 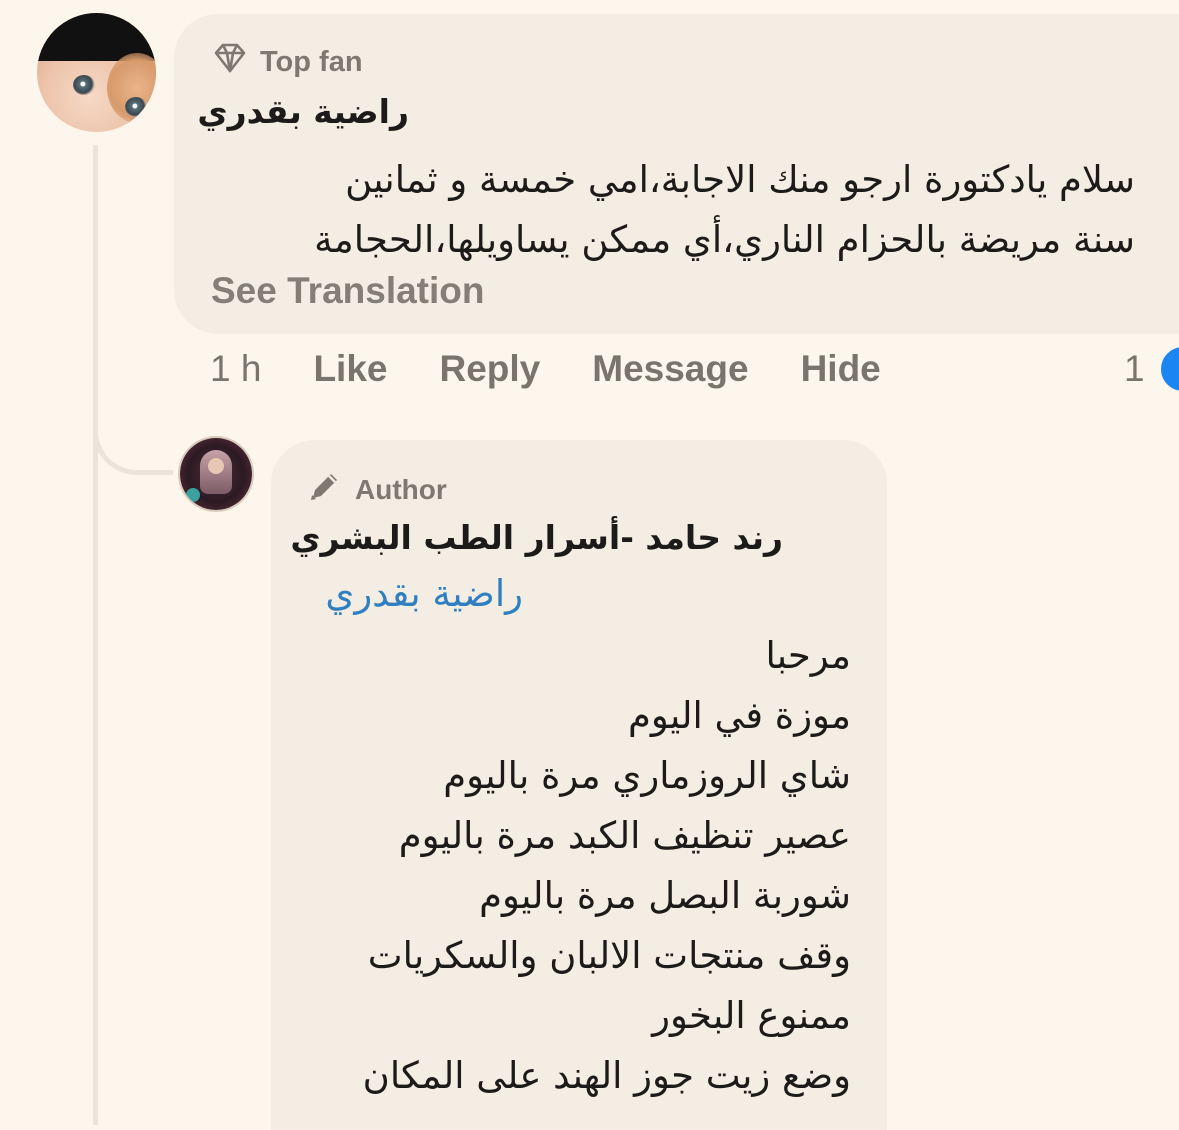 What do you see at coordinates (236, 368) in the screenshot?
I see `comment-timestamp: 1 h` at bounding box center [236, 368].